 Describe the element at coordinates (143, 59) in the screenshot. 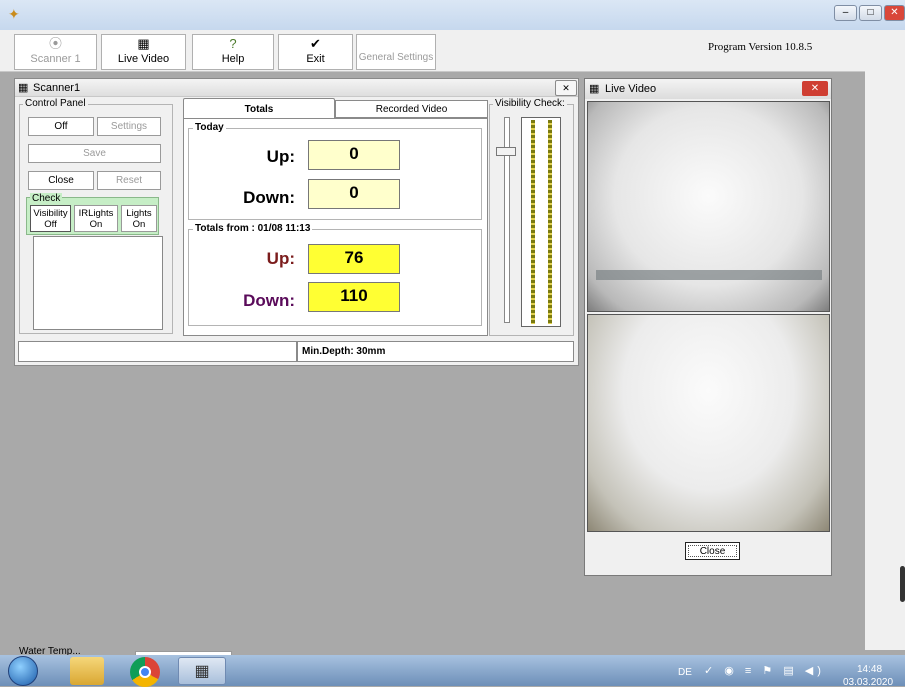

I see `live-video-label: Live Video` at that location.